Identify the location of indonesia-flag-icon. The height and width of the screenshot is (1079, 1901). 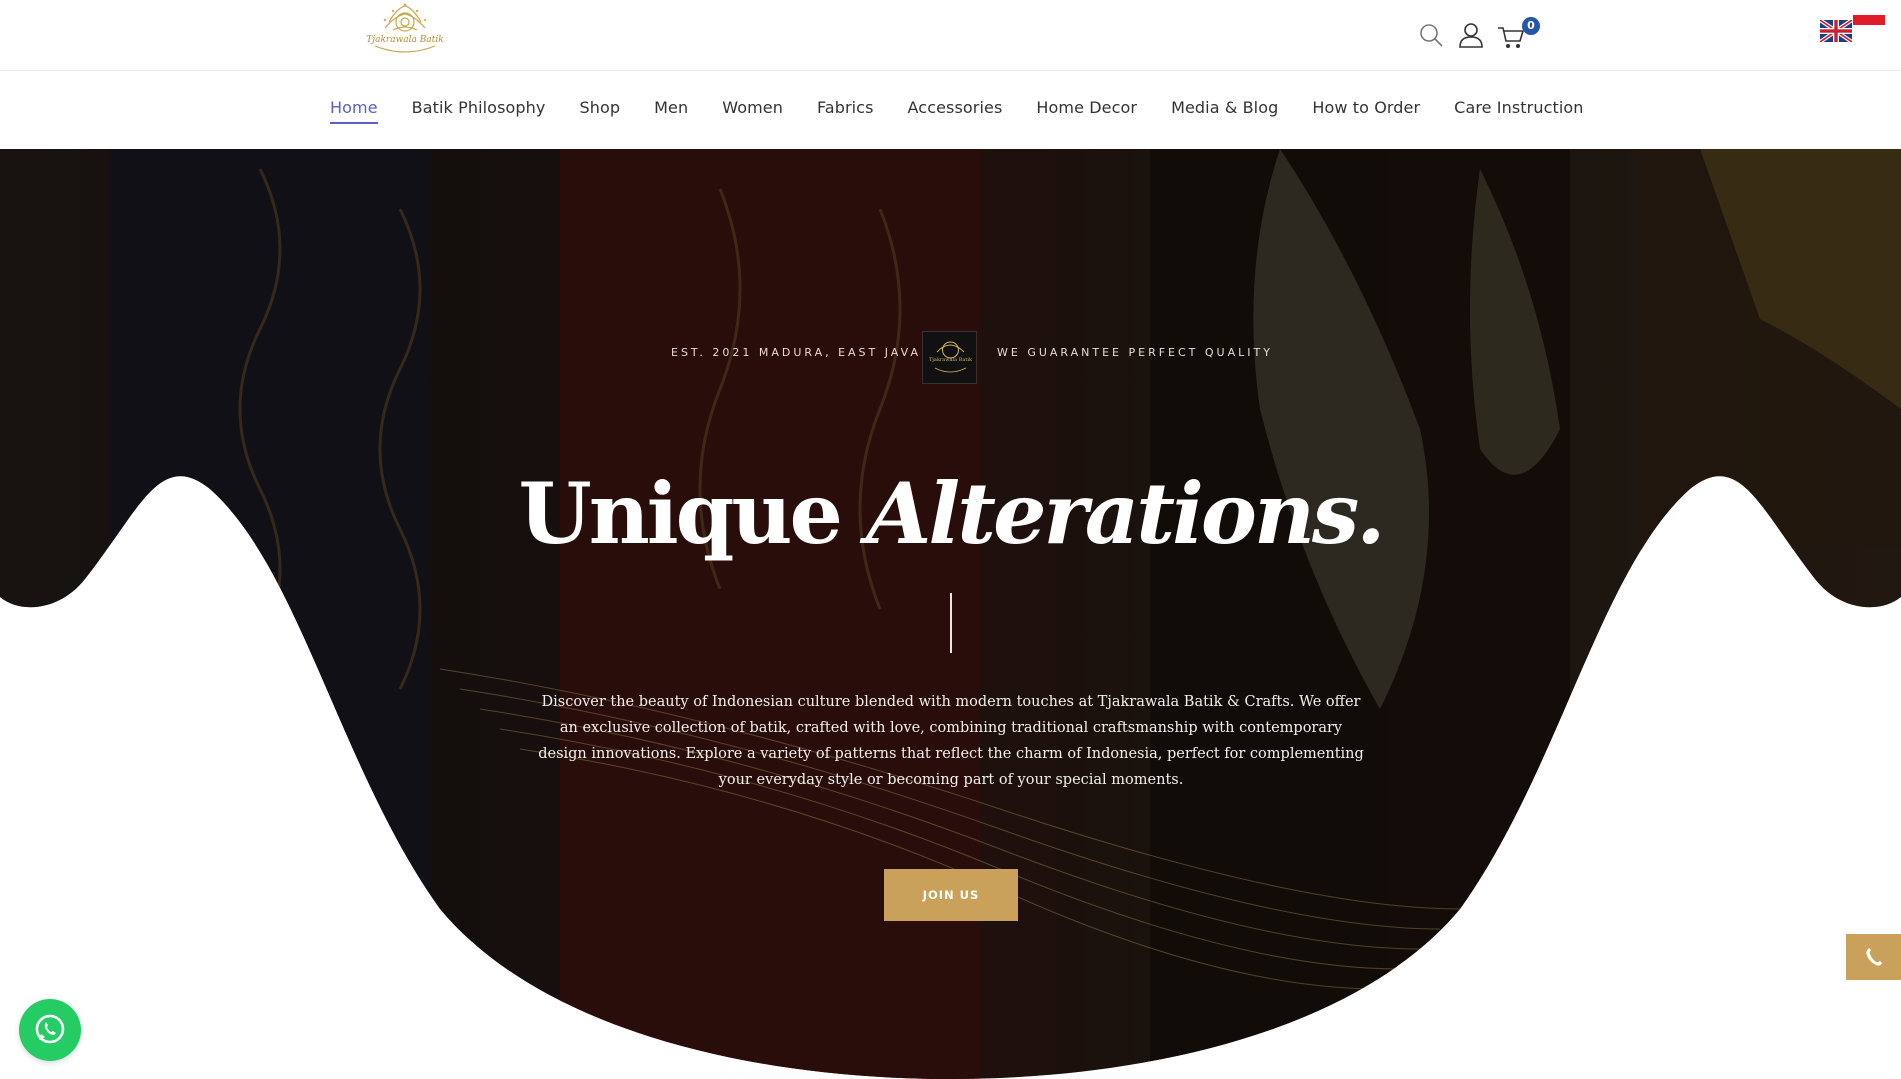
(1869, 25).